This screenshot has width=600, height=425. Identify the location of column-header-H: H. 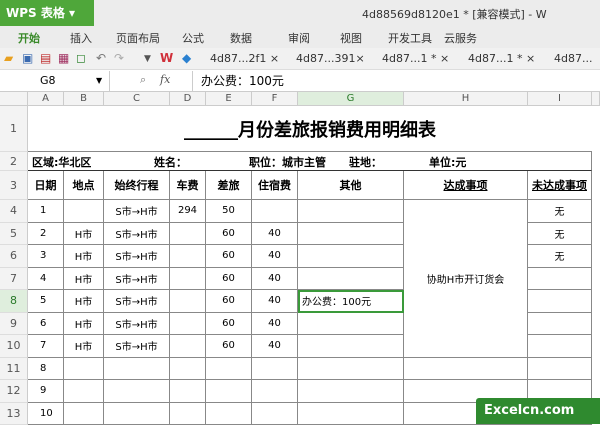
(466, 99).